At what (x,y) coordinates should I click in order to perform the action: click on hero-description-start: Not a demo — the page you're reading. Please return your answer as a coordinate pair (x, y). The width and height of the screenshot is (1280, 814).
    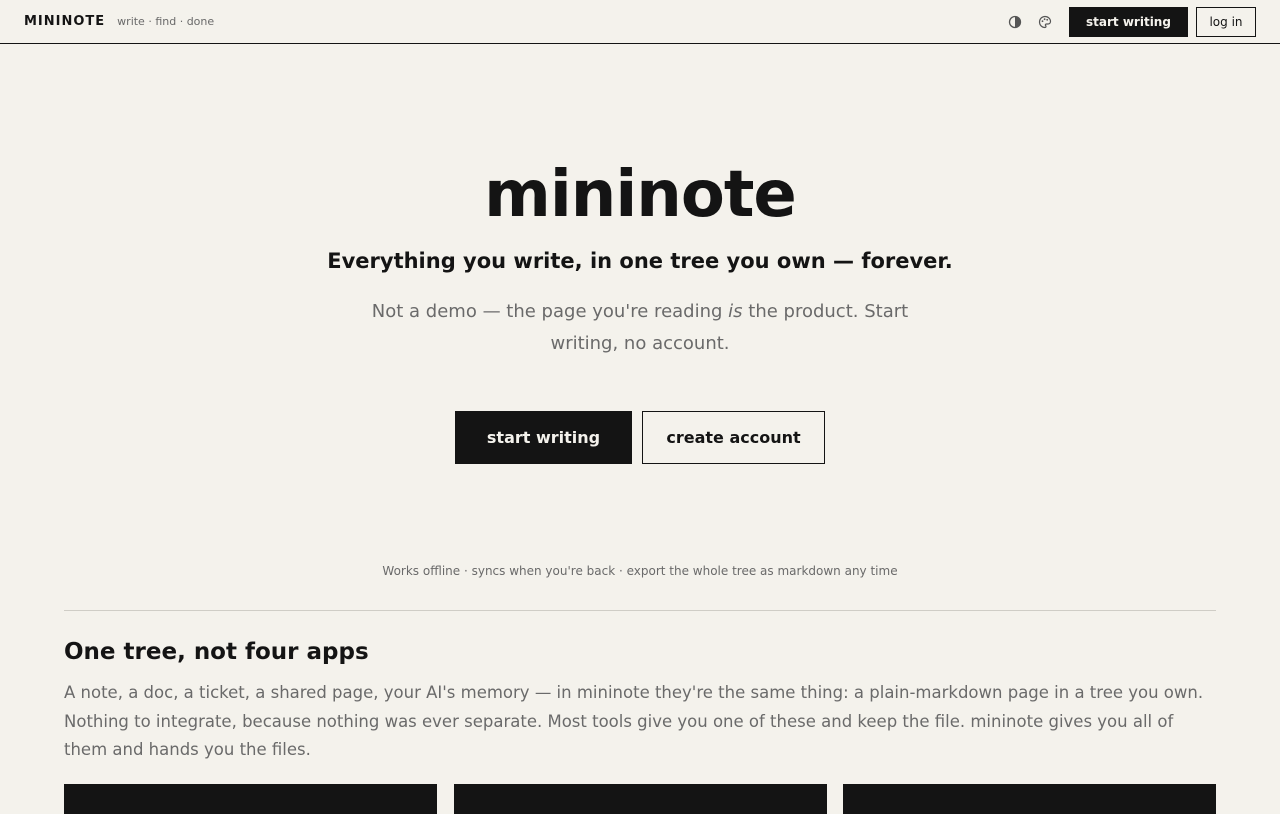
    Looking at the image, I should click on (550, 311).